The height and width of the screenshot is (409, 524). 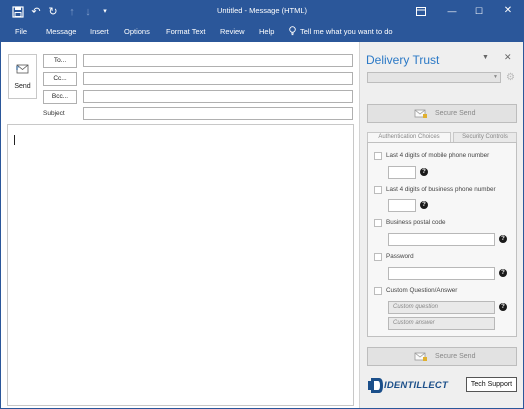 I want to click on tab-message: Message, so click(x=61, y=31).